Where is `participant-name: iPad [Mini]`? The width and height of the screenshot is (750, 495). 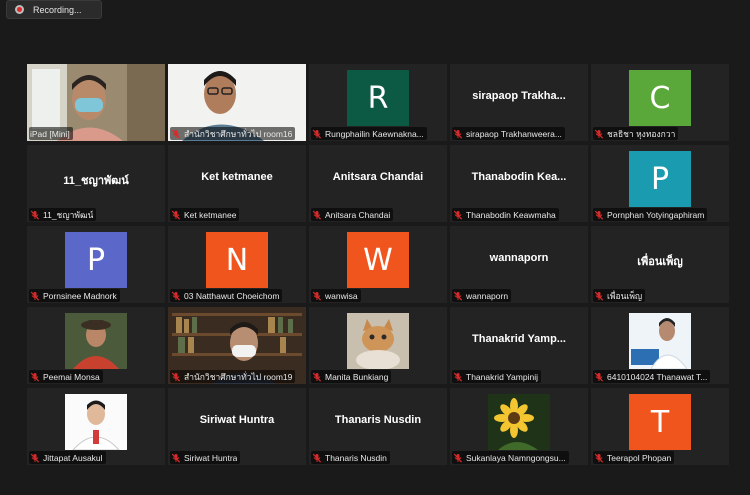
participant-name: iPad [Mini] is located at coordinates (50, 133).